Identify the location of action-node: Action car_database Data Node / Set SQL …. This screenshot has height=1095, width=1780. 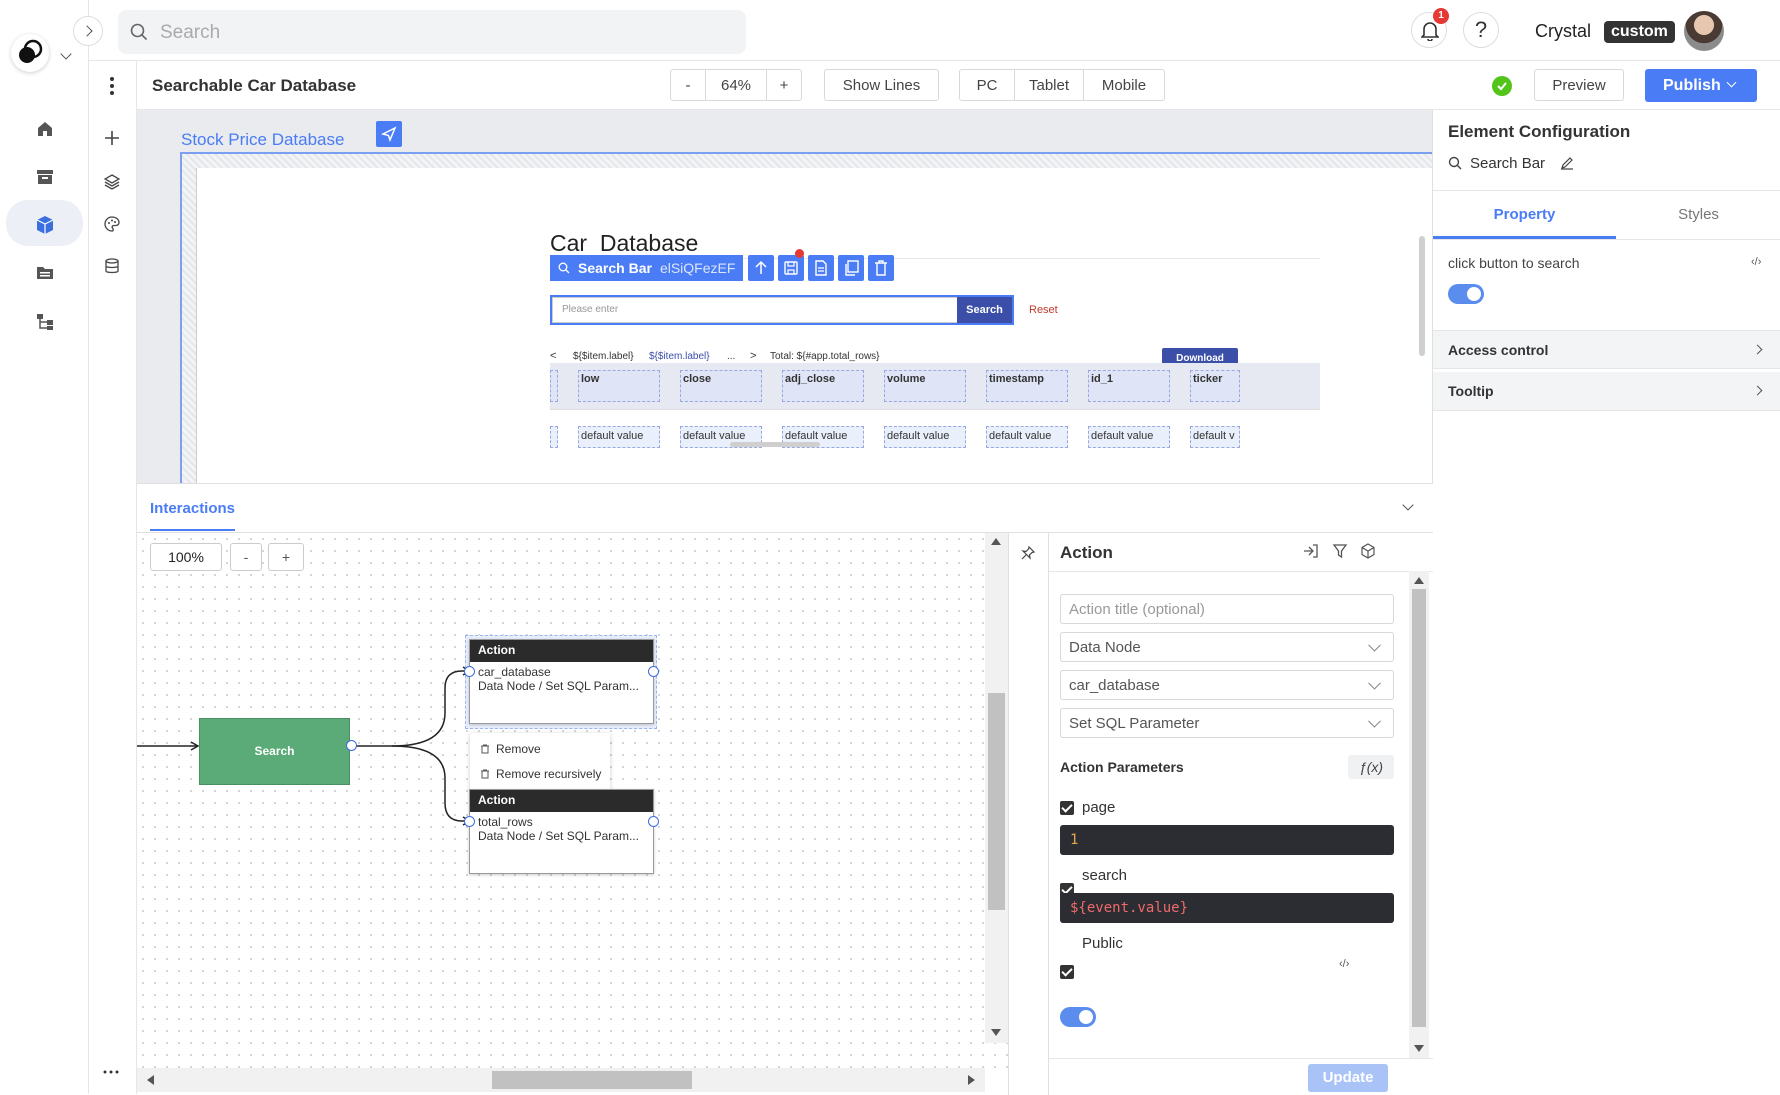
(561, 681).